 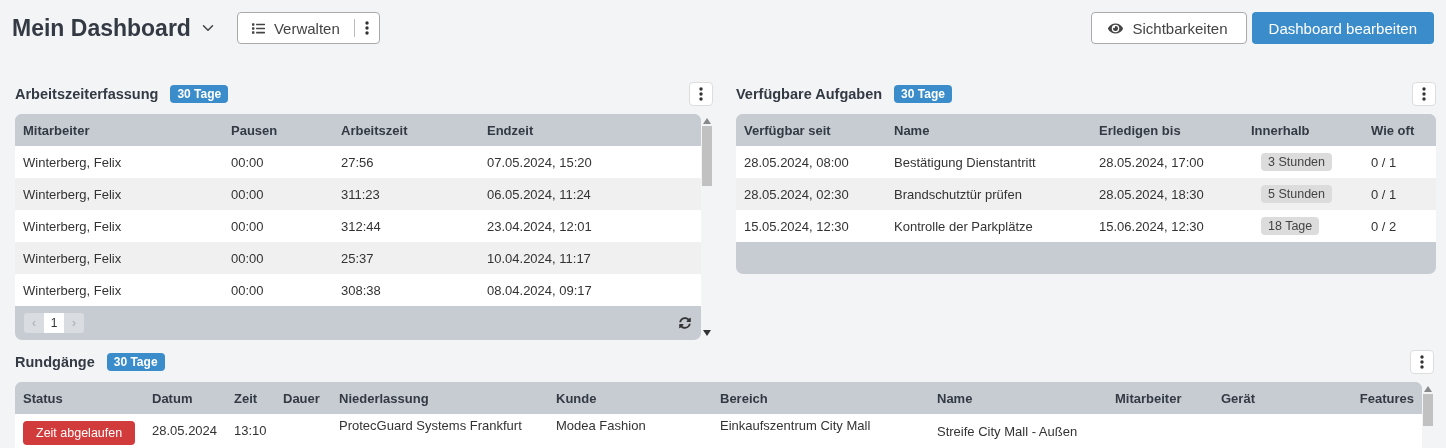 What do you see at coordinates (539, 290) in the screenshot?
I see `table-cell: 08.04.2024, 09:17` at bounding box center [539, 290].